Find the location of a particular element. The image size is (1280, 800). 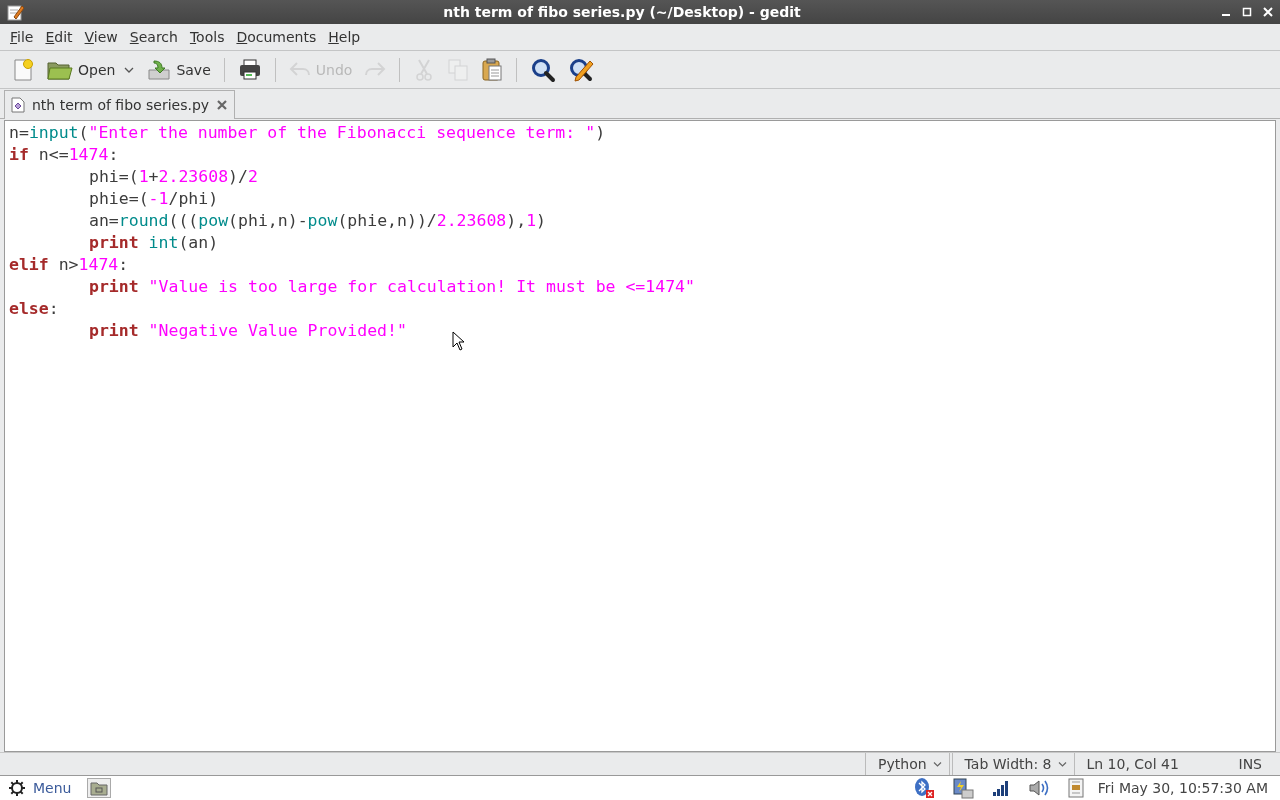

save-button: Save is located at coordinates (179, 69).